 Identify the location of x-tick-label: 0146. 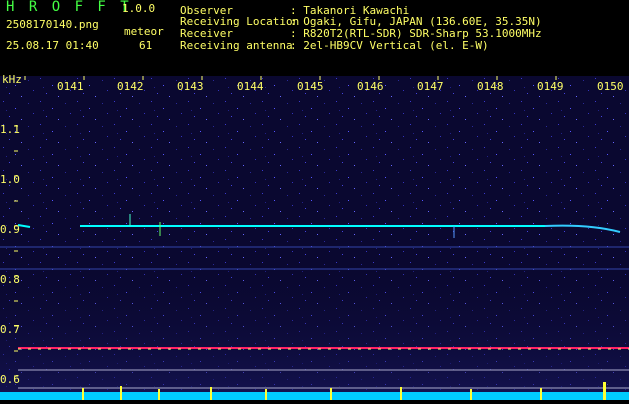
(370, 86).